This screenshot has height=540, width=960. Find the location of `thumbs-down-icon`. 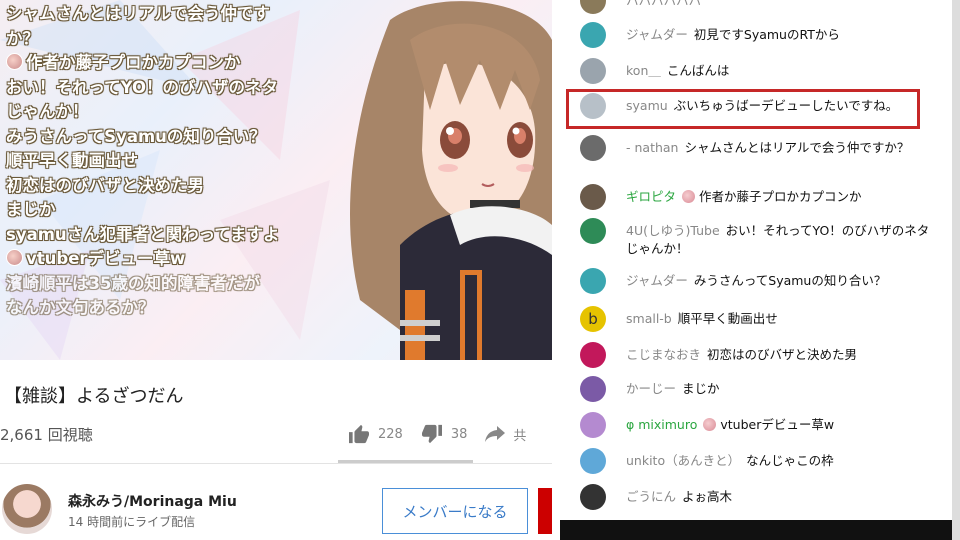

thumbs-down-icon is located at coordinates (431, 434).